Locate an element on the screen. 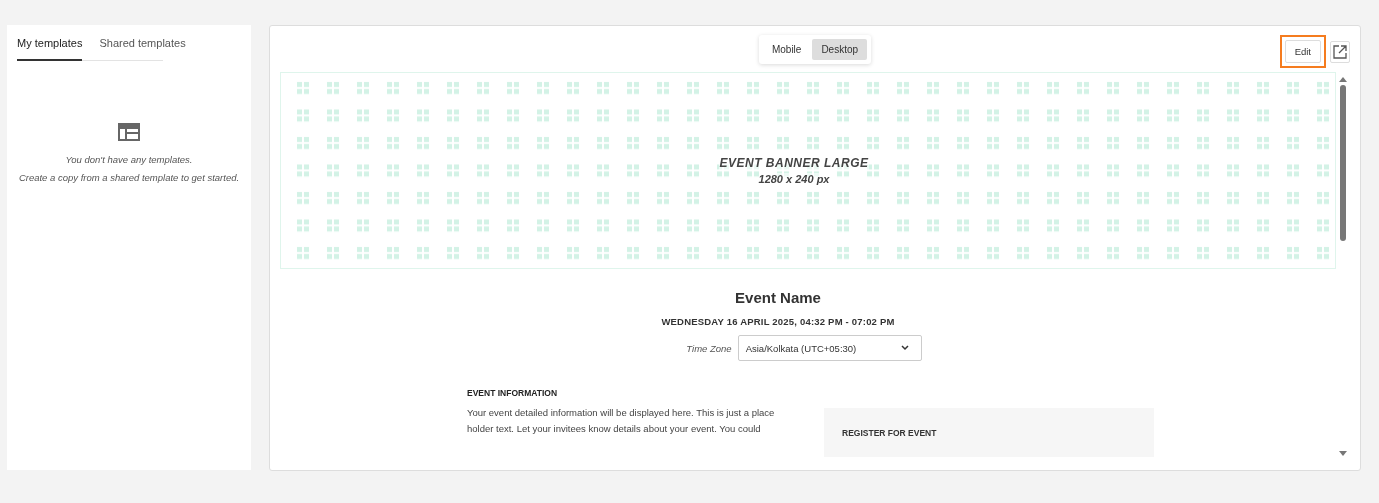 The image size is (1379, 503). view-mode-button: Mobile is located at coordinates (786, 49).